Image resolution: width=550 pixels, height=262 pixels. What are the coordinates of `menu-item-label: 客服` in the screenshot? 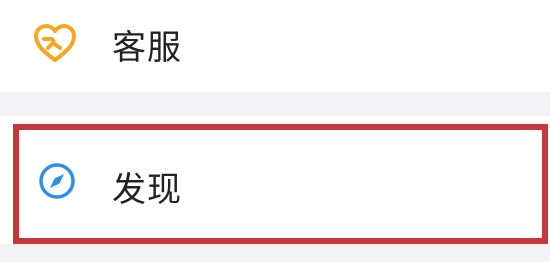 It's located at (147, 48).